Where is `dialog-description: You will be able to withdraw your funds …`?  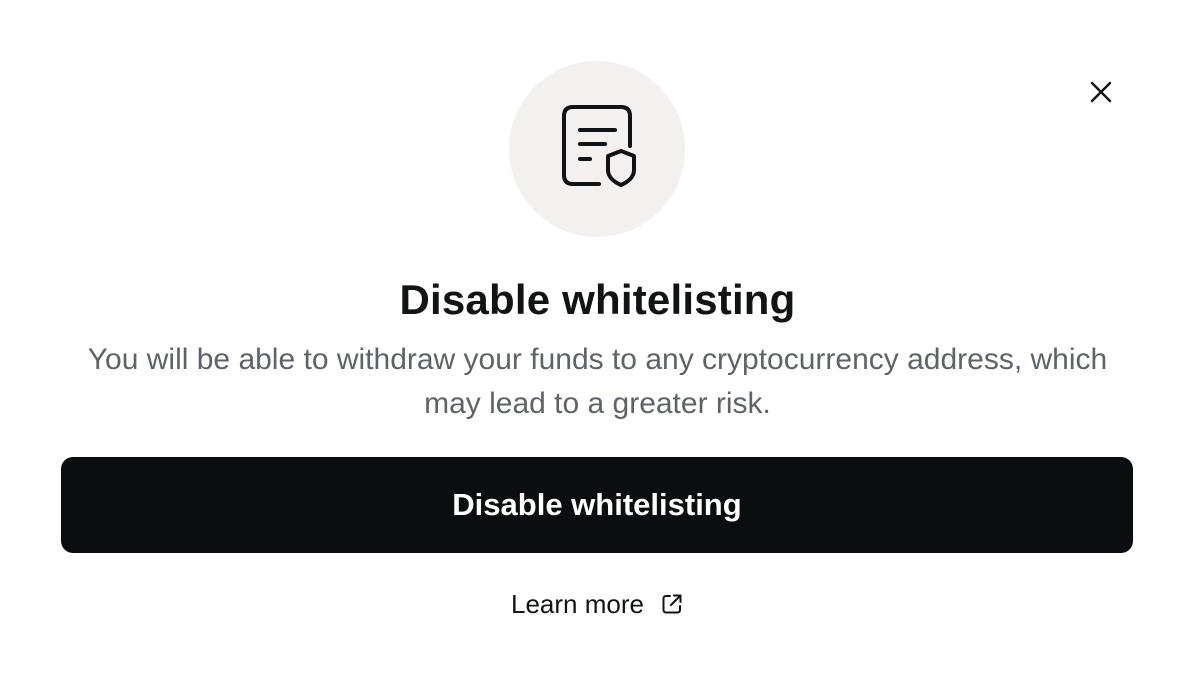
dialog-description: You will be able to withdraw your funds … is located at coordinates (597, 381).